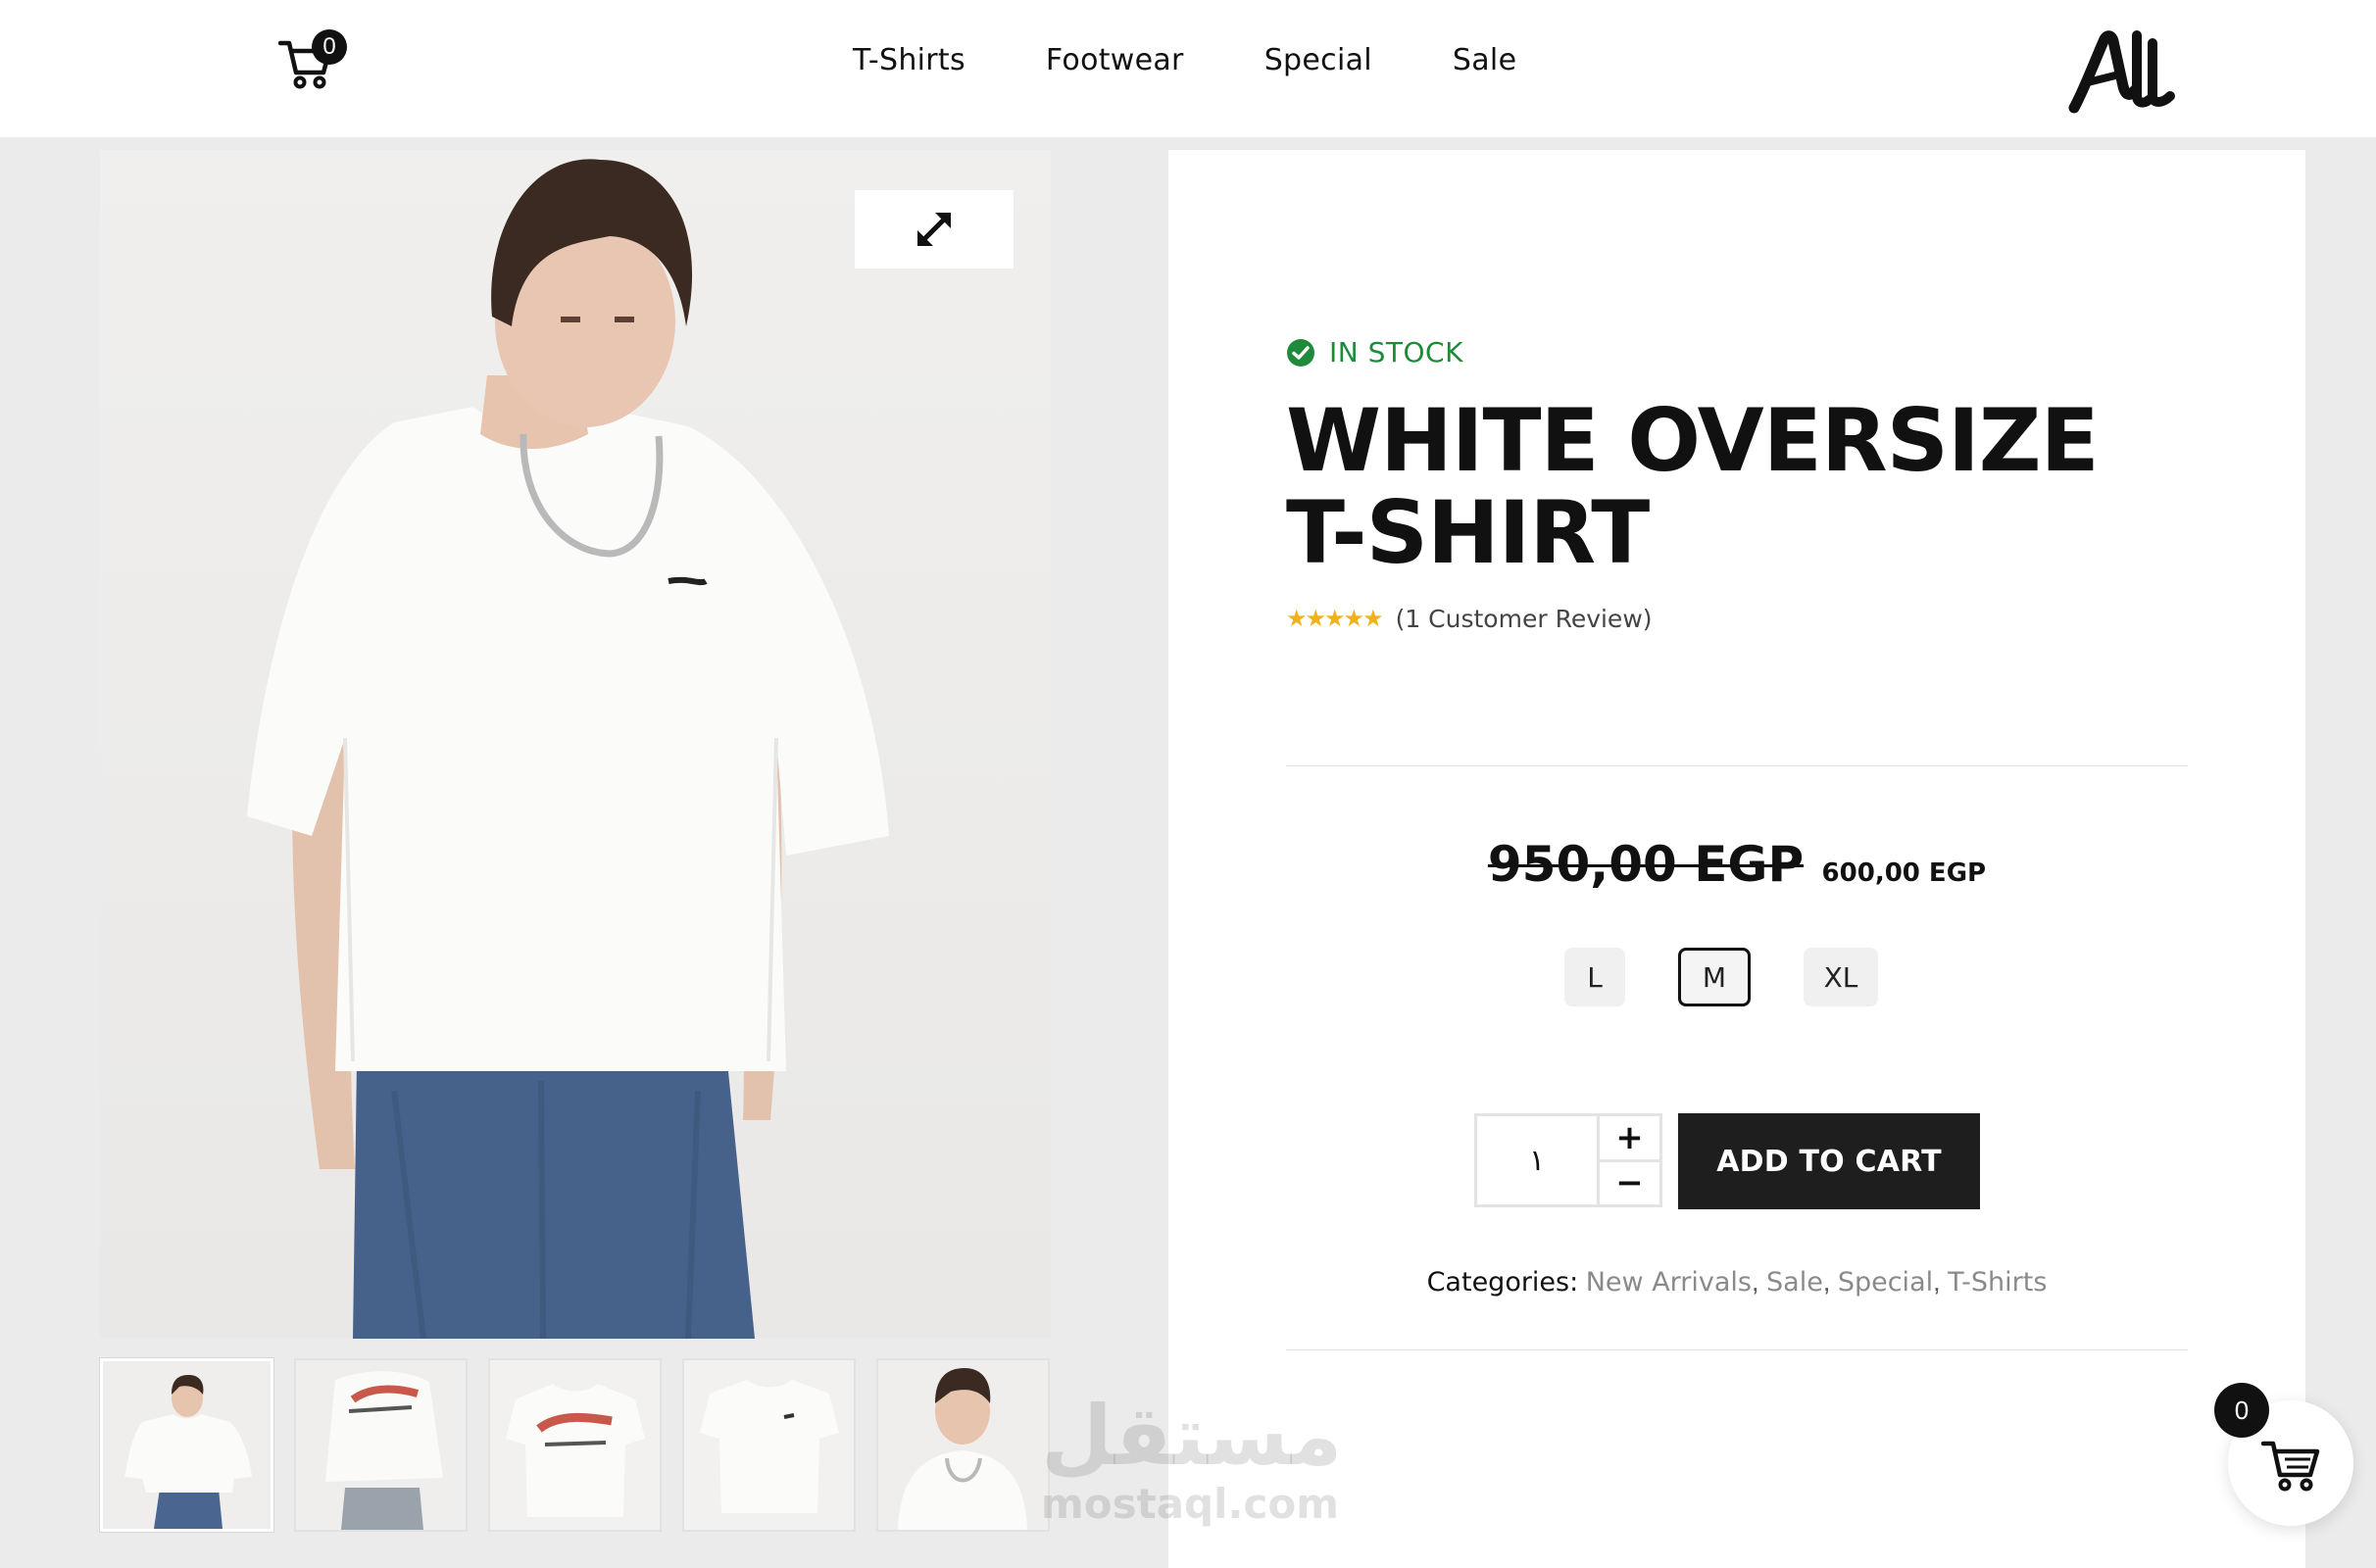  Describe the element at coordinates (1841, 977) in the screenshot. I see `size-option-xl: XL` at that location.